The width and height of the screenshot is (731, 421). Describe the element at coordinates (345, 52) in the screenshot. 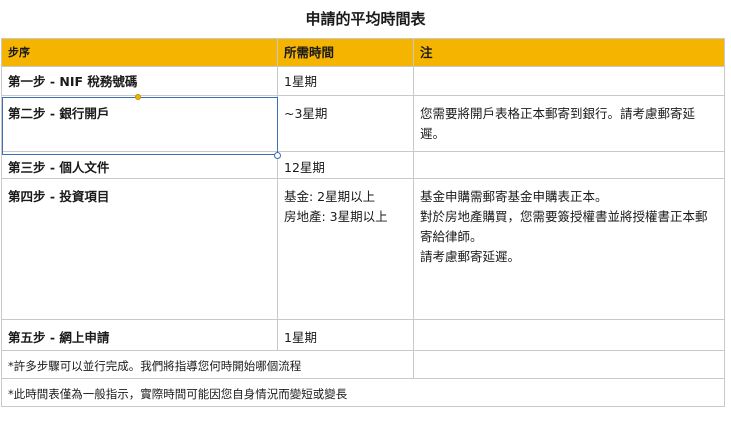

I see `header-time: 所需時間` at that location.